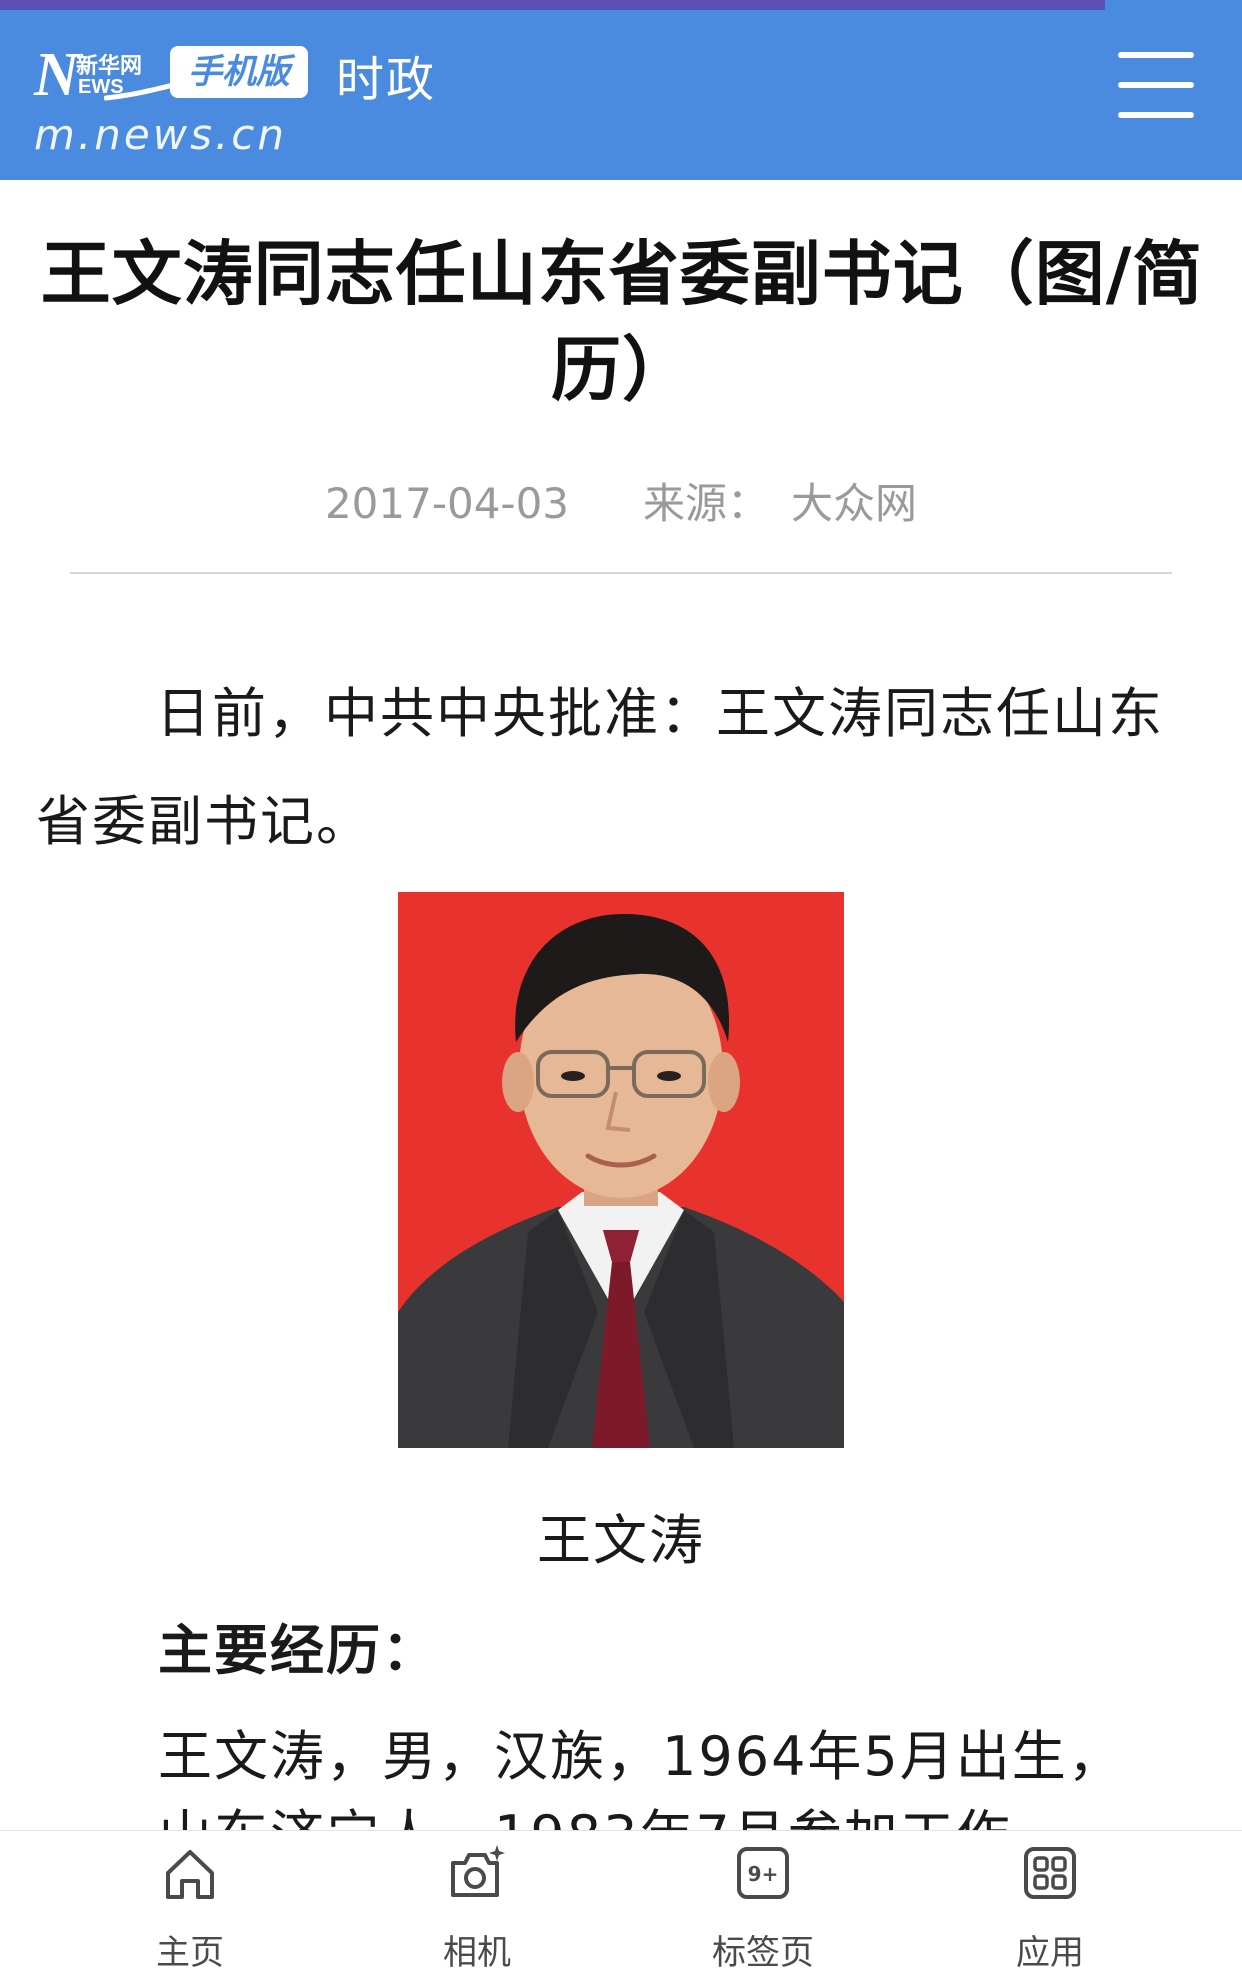  Describe the element at coordinates (190, 1908) in the screenshot. I see `toolbar-home-button: 主页` at that location.